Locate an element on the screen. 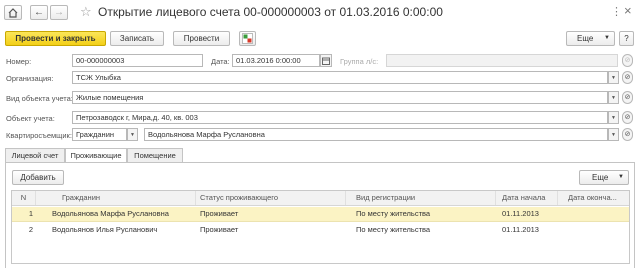 The height and width of the screenshot is (268, 640). column-header: N is located at coordinates (24, 198).